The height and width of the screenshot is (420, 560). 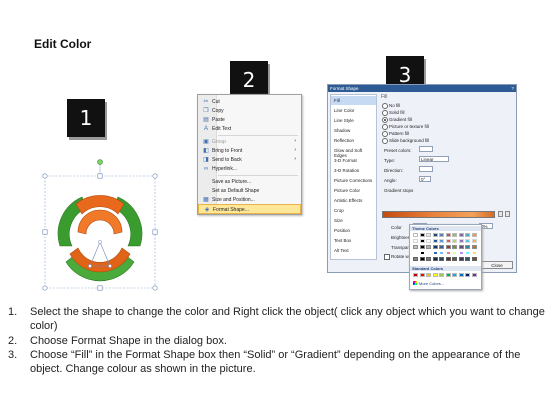 What do you see at coordinates (353, 130) in the screenshot?
I see `nav-shadow: Shadow` at bounding box center [353, 130].